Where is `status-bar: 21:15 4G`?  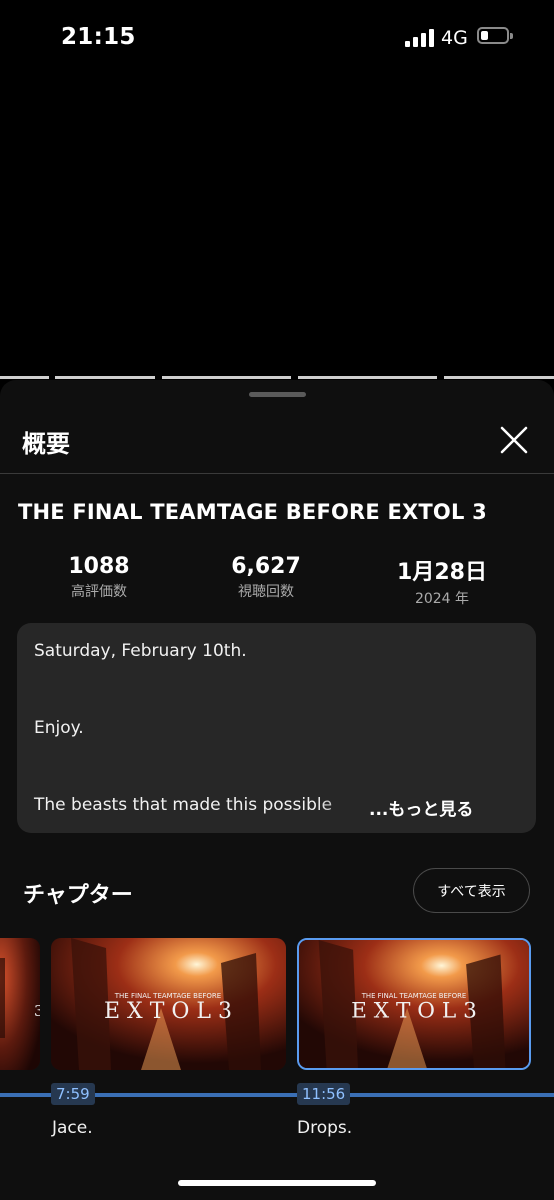 status-bar: 21:15 4G is located at coordinates (277, 37).